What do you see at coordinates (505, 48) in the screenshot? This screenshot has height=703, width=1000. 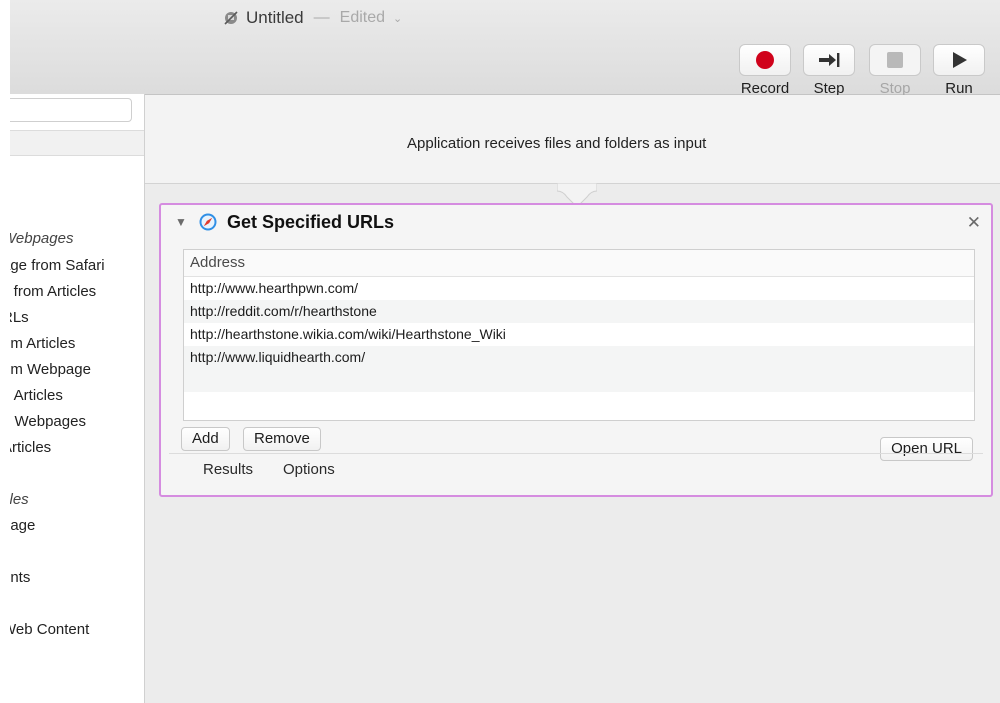 I see `toolbar: Untitled — Edited ⌄ Record Step Stop Run` at bounding box center [505, 48].